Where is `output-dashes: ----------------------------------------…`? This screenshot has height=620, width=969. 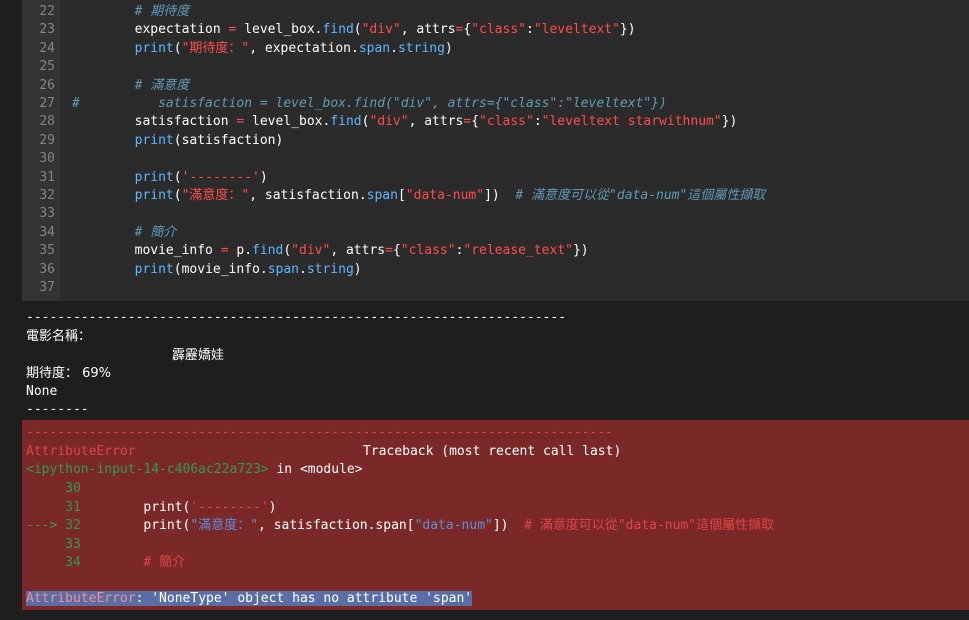 output-dashes: ----------------------------------------… is located at coordinates (296, 317).